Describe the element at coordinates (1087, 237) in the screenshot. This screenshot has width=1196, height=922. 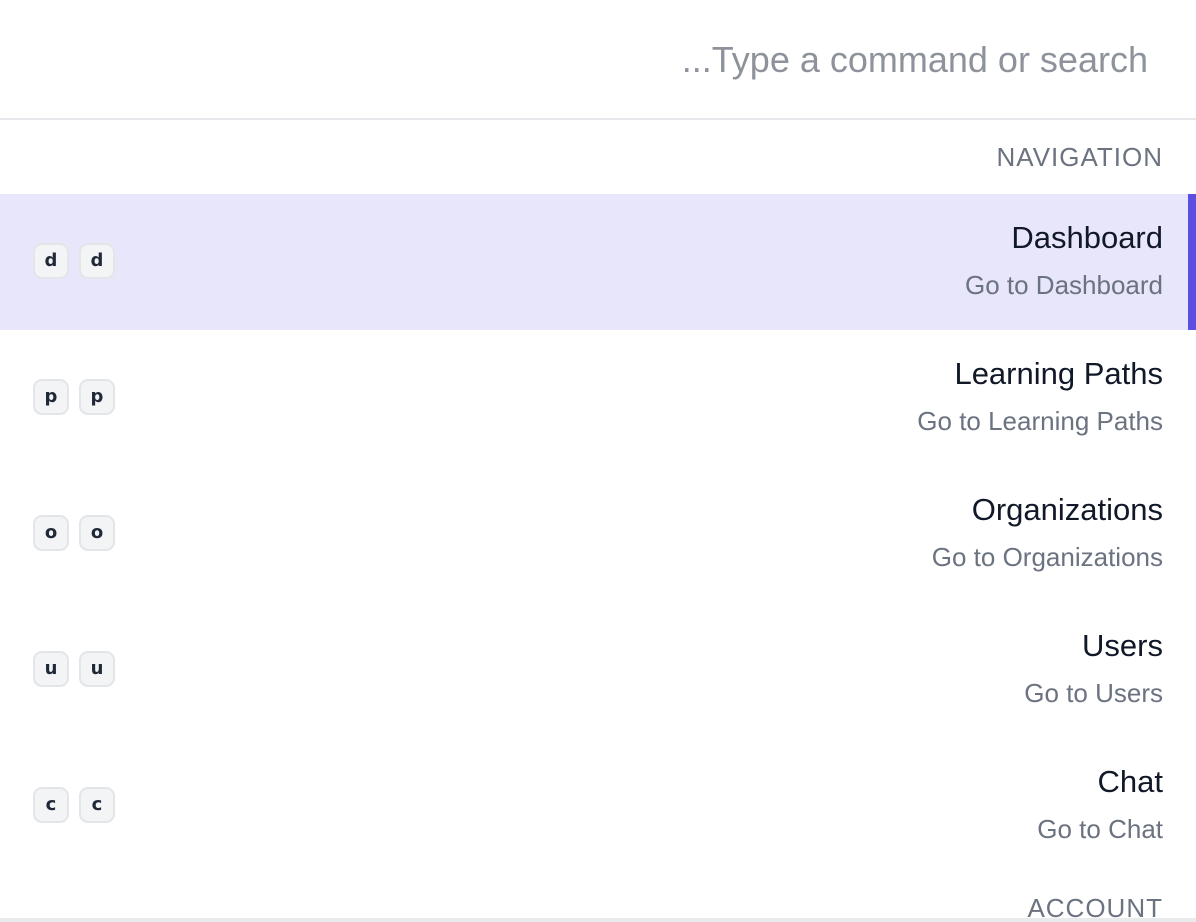
I see `command-item-title: Dashboard` at that location.